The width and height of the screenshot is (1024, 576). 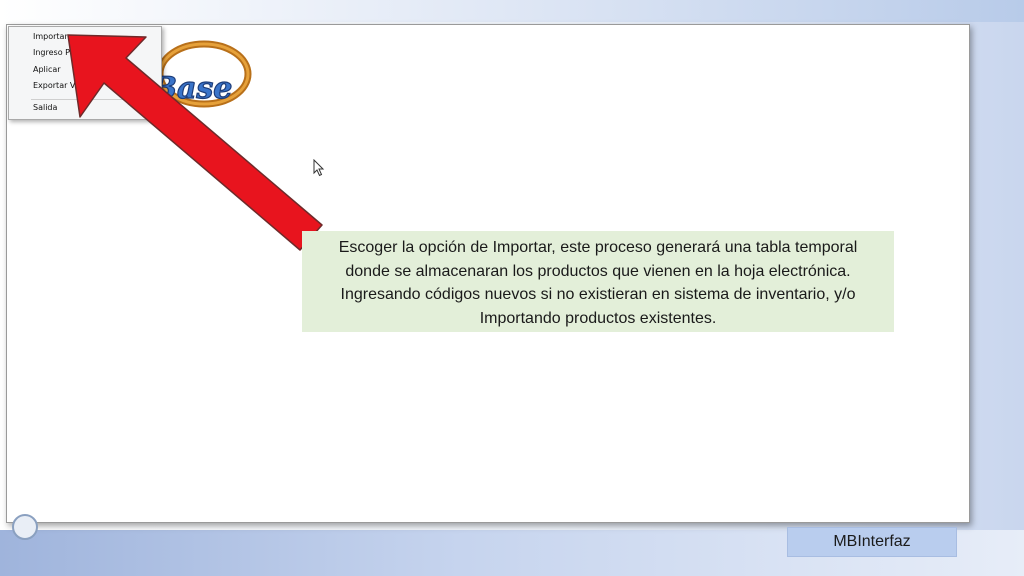 I want to click on menu-separator, so click(x=93, y=99).